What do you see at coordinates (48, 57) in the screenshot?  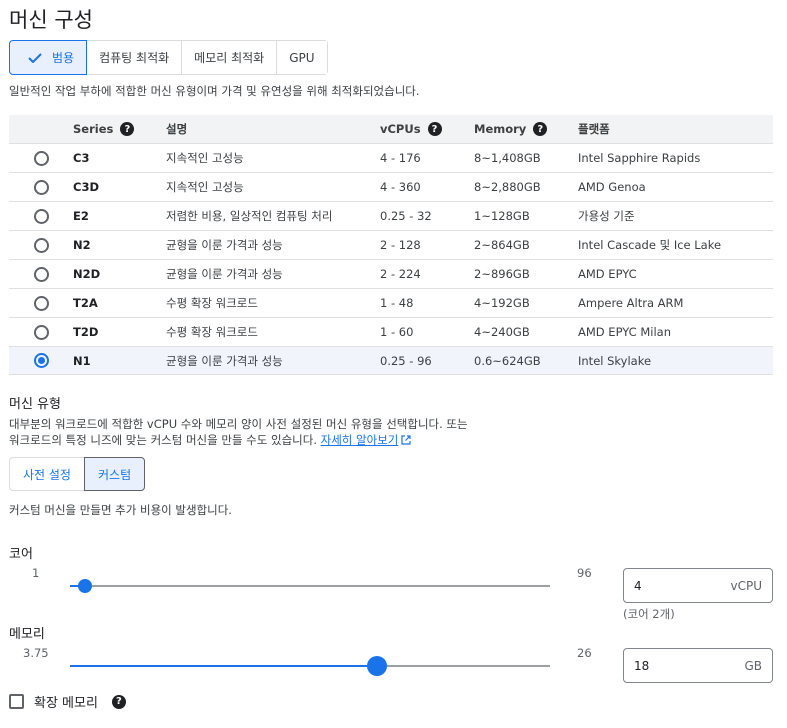 I see `tab-general-purpose: 범용` at bounding box center [48, 57].